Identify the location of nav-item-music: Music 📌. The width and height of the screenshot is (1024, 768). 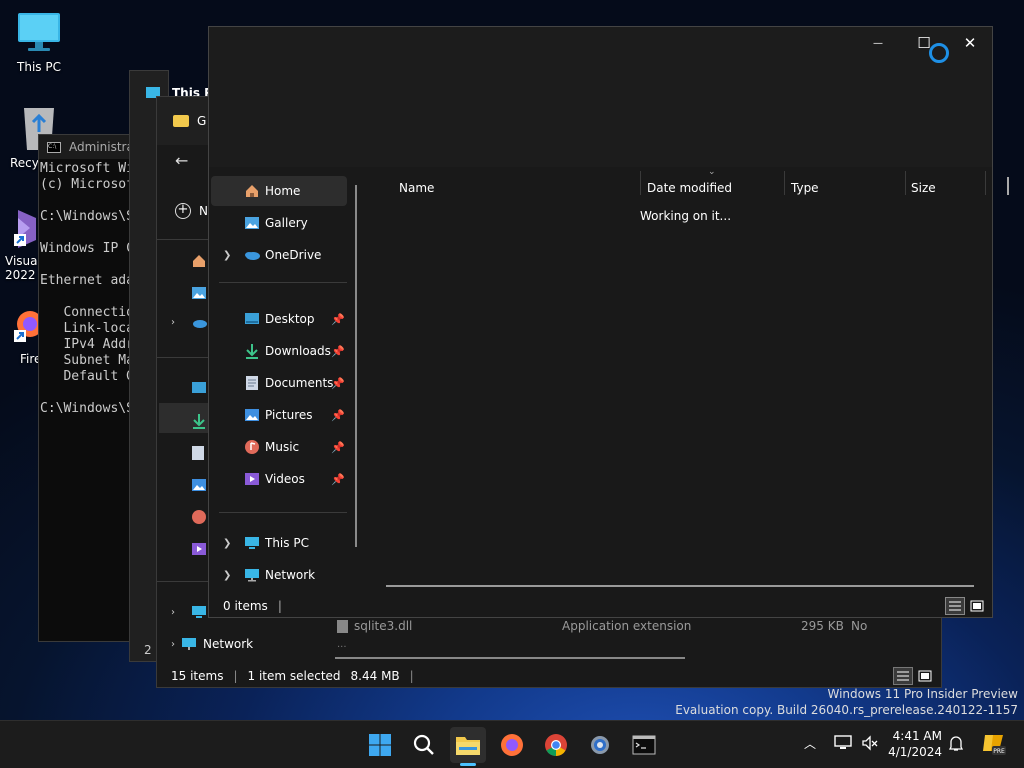
(279, 447).